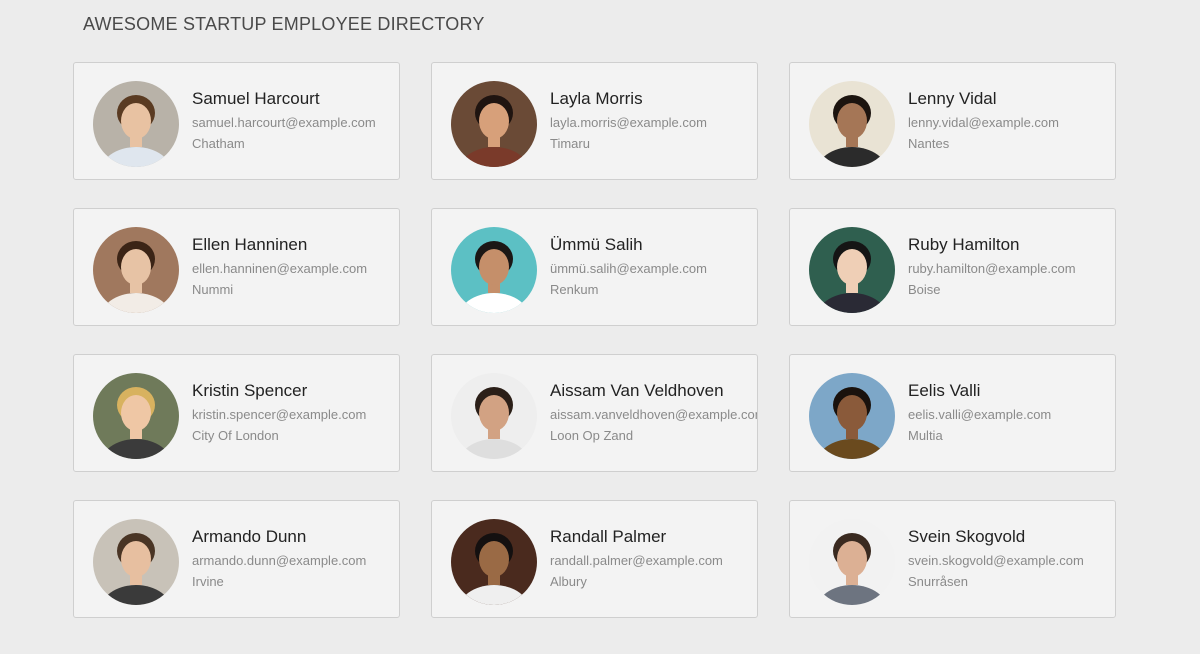  I want to click on employee-city: Multia, so click(925, 435).